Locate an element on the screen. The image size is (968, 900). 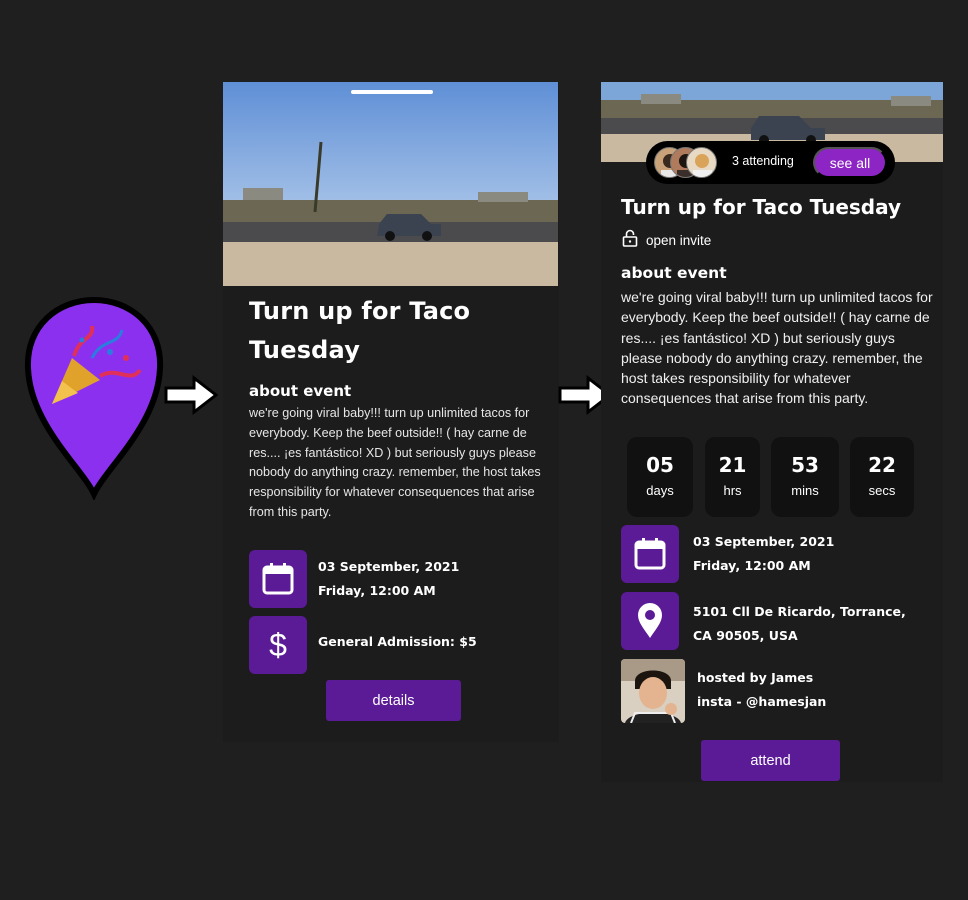
invite-type-label: open invite is located at coordinates (679, 240).